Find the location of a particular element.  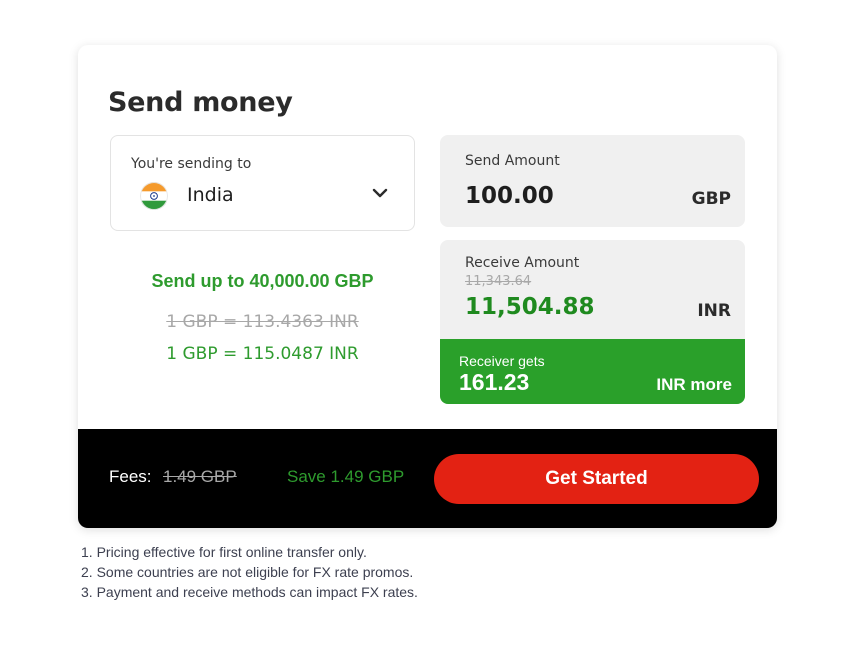

receive-currency: INR is located at coordinates (714, 311).